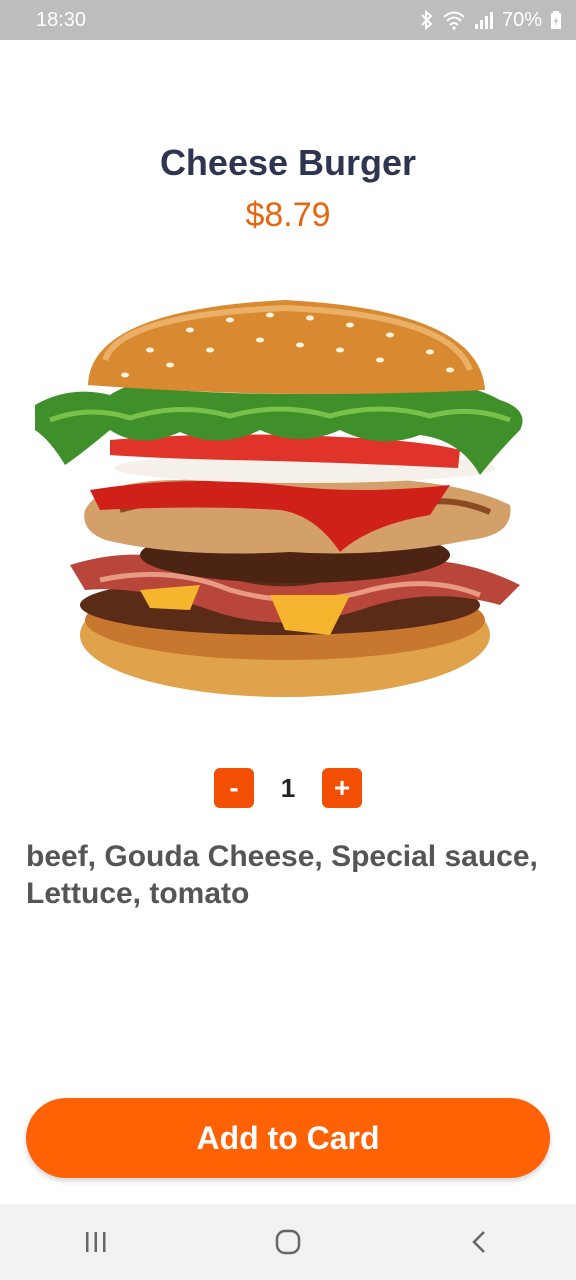  What do you see at coordinates (234, 788) in the screenshot?
I see `decrease-quantity-button: -` at bounding box center [234, 788].